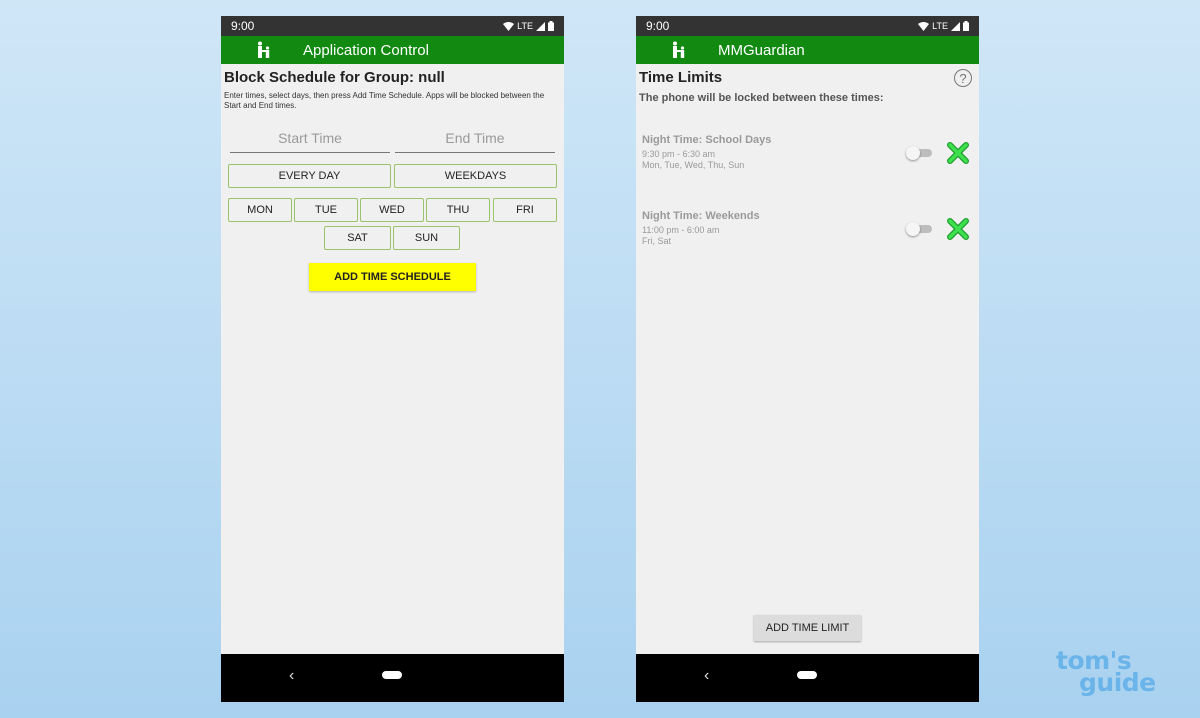 The height and width of the screenshot is (718, 1200). What do you see at coordinates (357, 238) in the screenshot?
I see `day-button-sat: SAT` at bounding box center [357, 238].